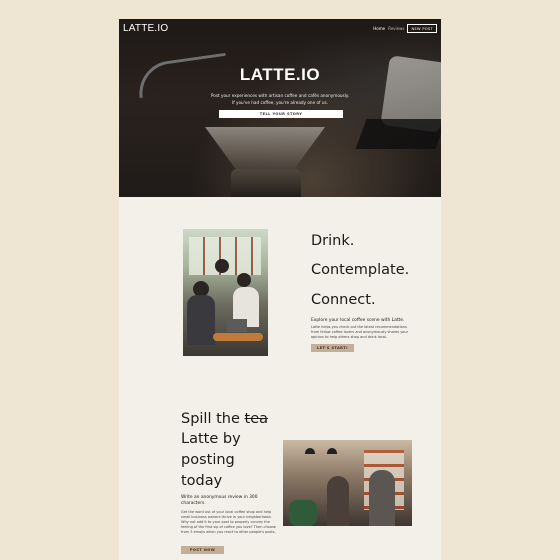 Image resolution: width=560 pixels, height=560 pixels. What do you see at coordinates (280, 74) in the screenshot?
I see `hero-title: LATTE.IO` at bounding box center [280, 74].